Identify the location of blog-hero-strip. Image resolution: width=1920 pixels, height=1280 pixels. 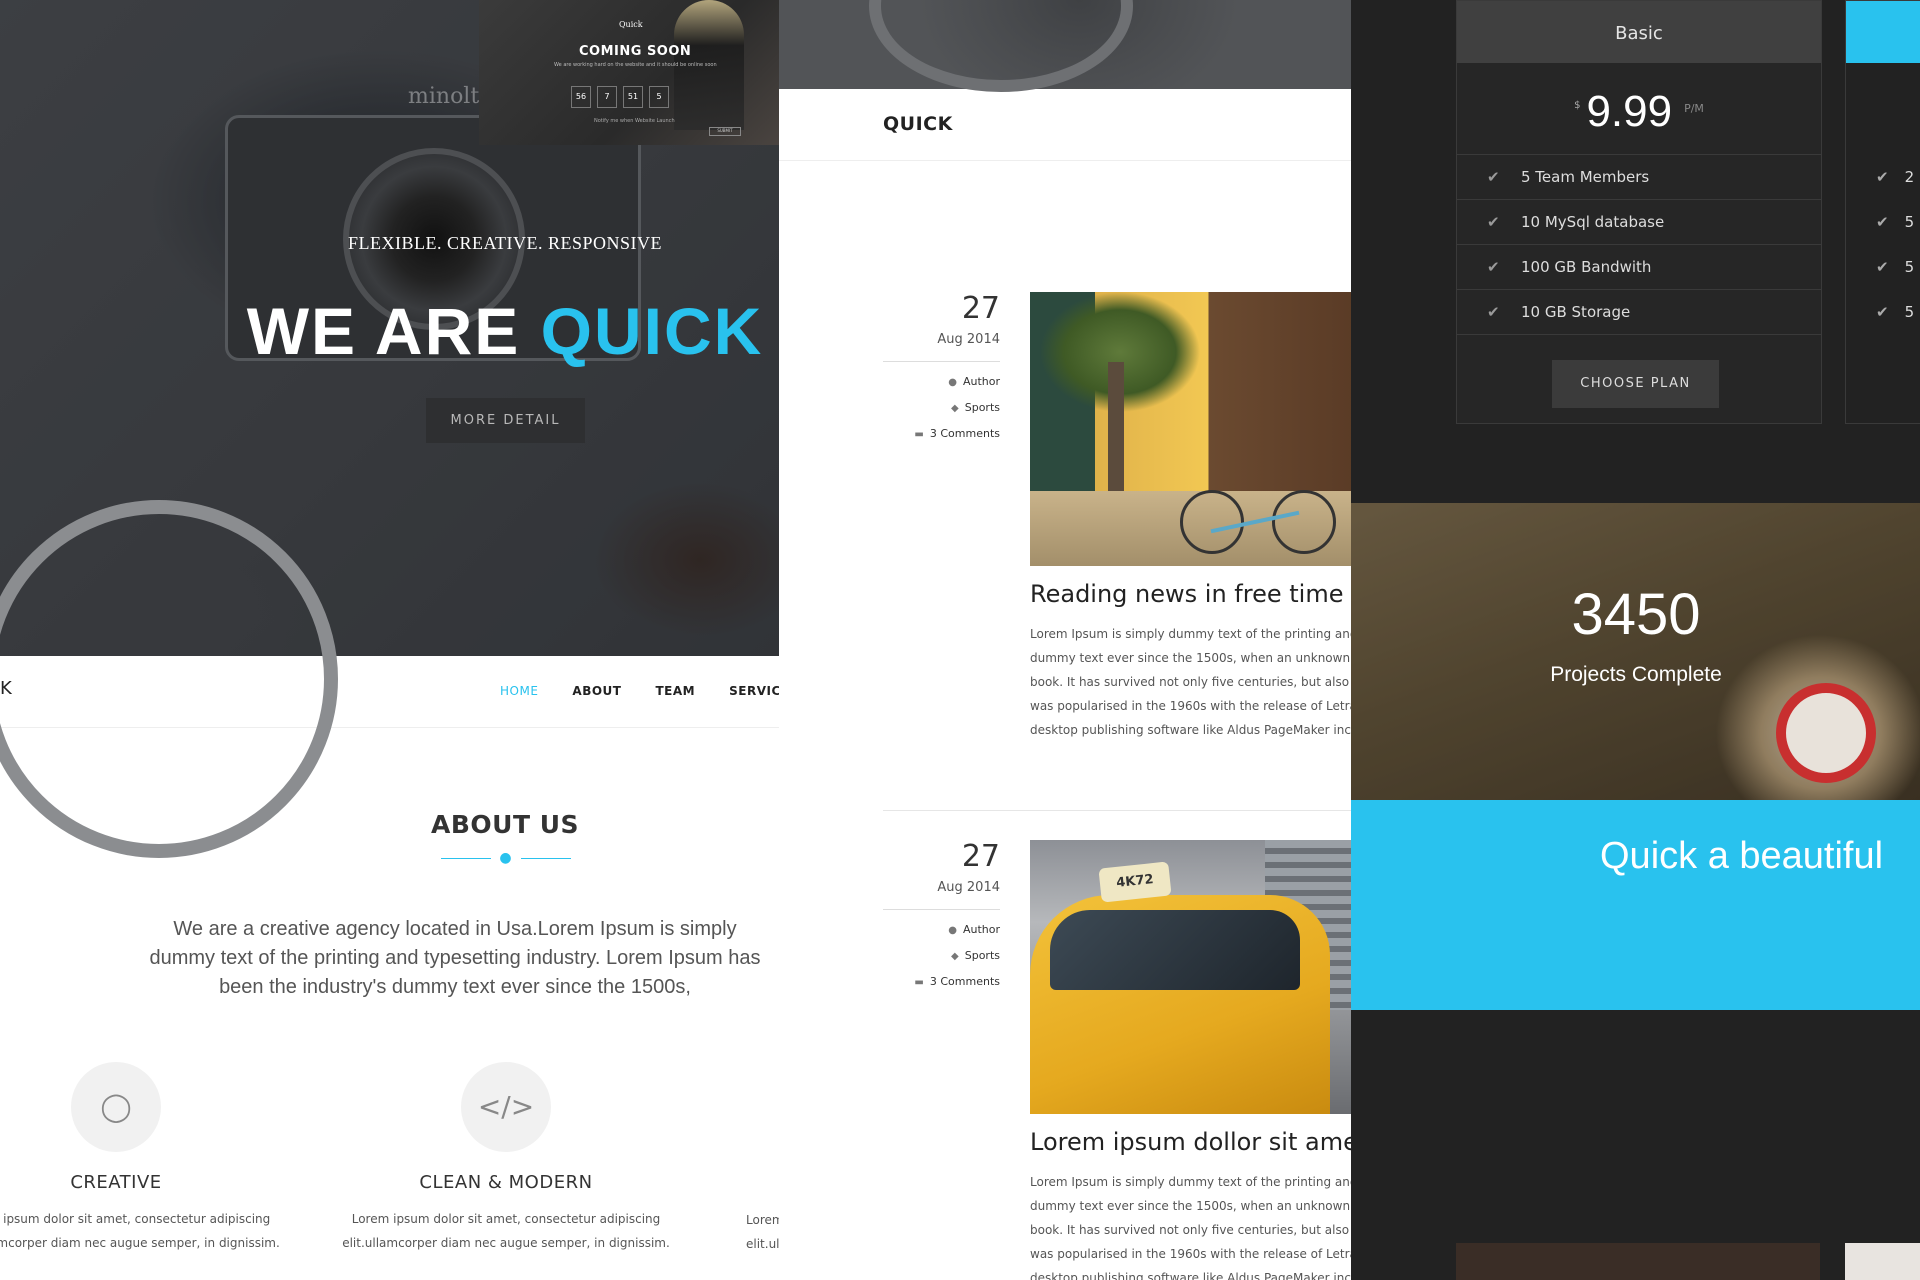
(1065, 46).